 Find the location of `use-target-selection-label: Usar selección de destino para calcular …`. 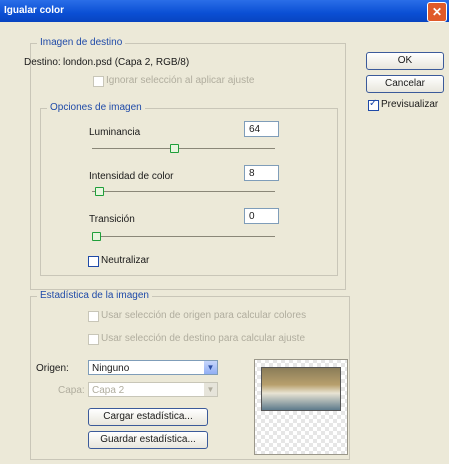

use-target-selection-label: Usar selección de destino para calcular … is located at coordinates (203, 338).